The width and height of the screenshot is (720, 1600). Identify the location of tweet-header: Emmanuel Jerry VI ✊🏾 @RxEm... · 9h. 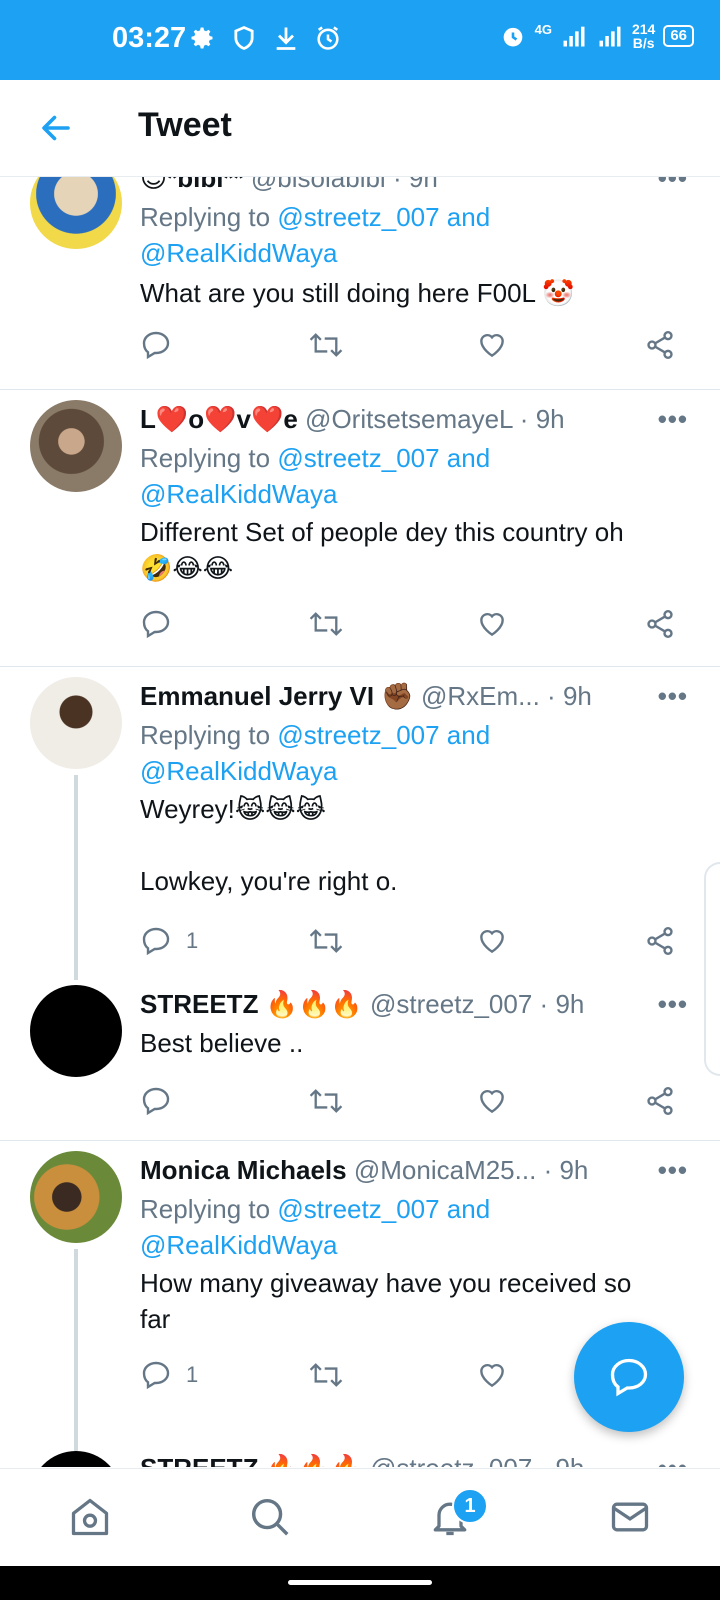
(366, 696).